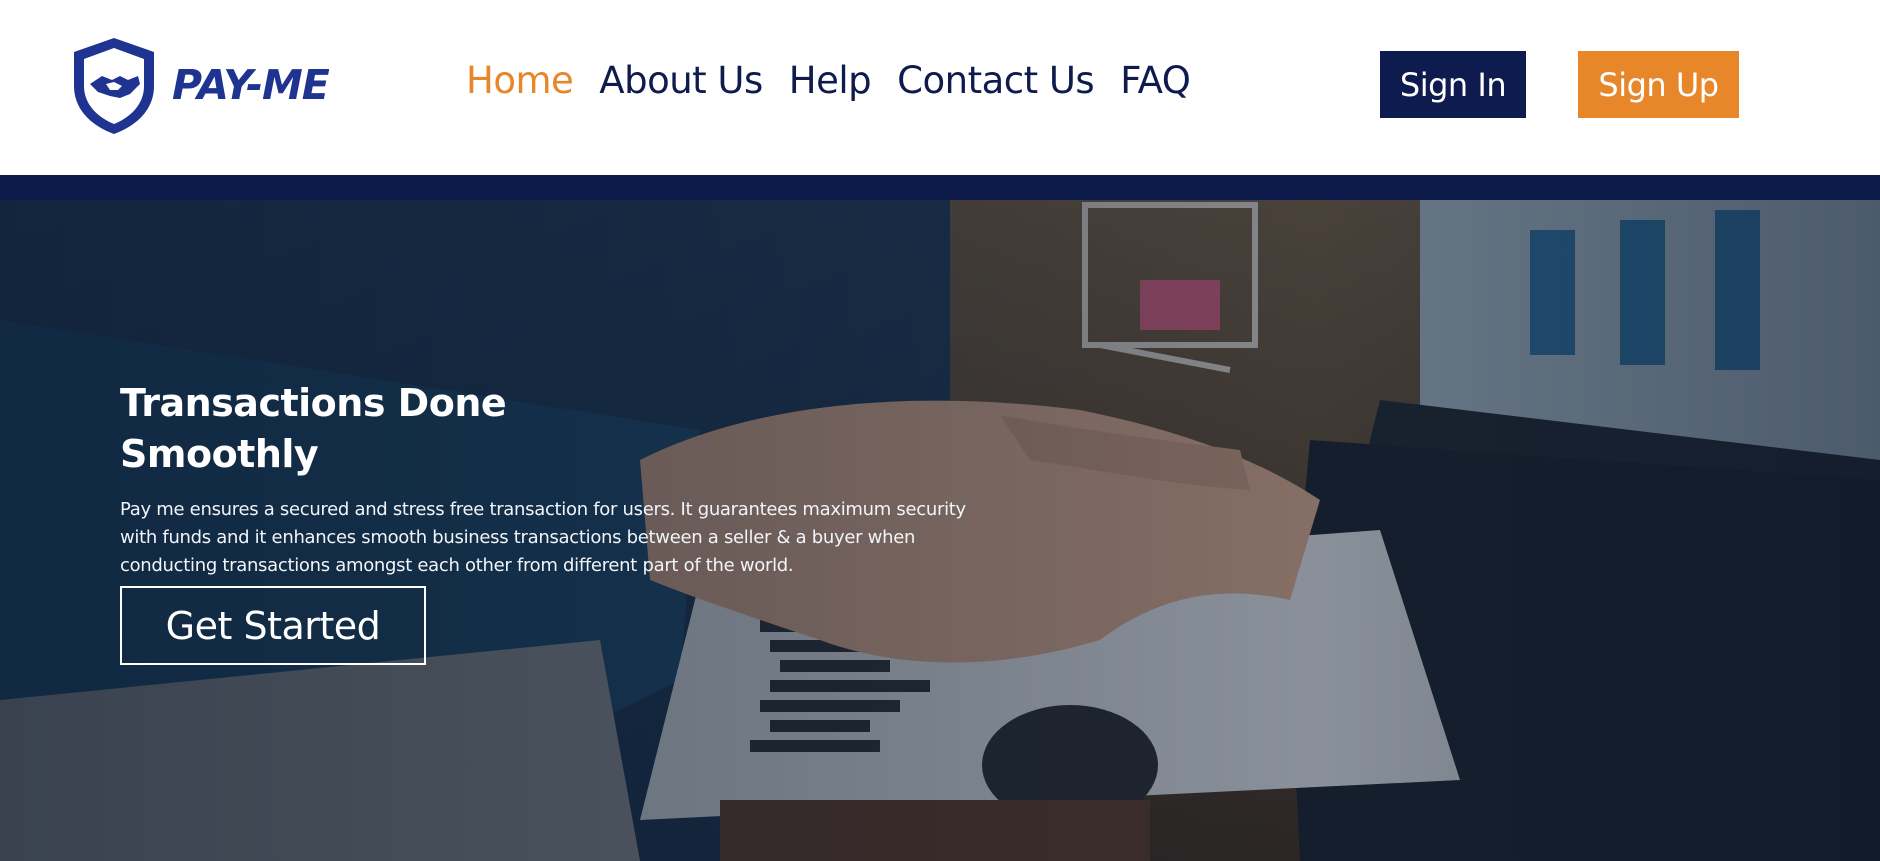 This screenshot has height=861, width=1880. I want to click on nav-about-us: About Us, so click(681, 81).